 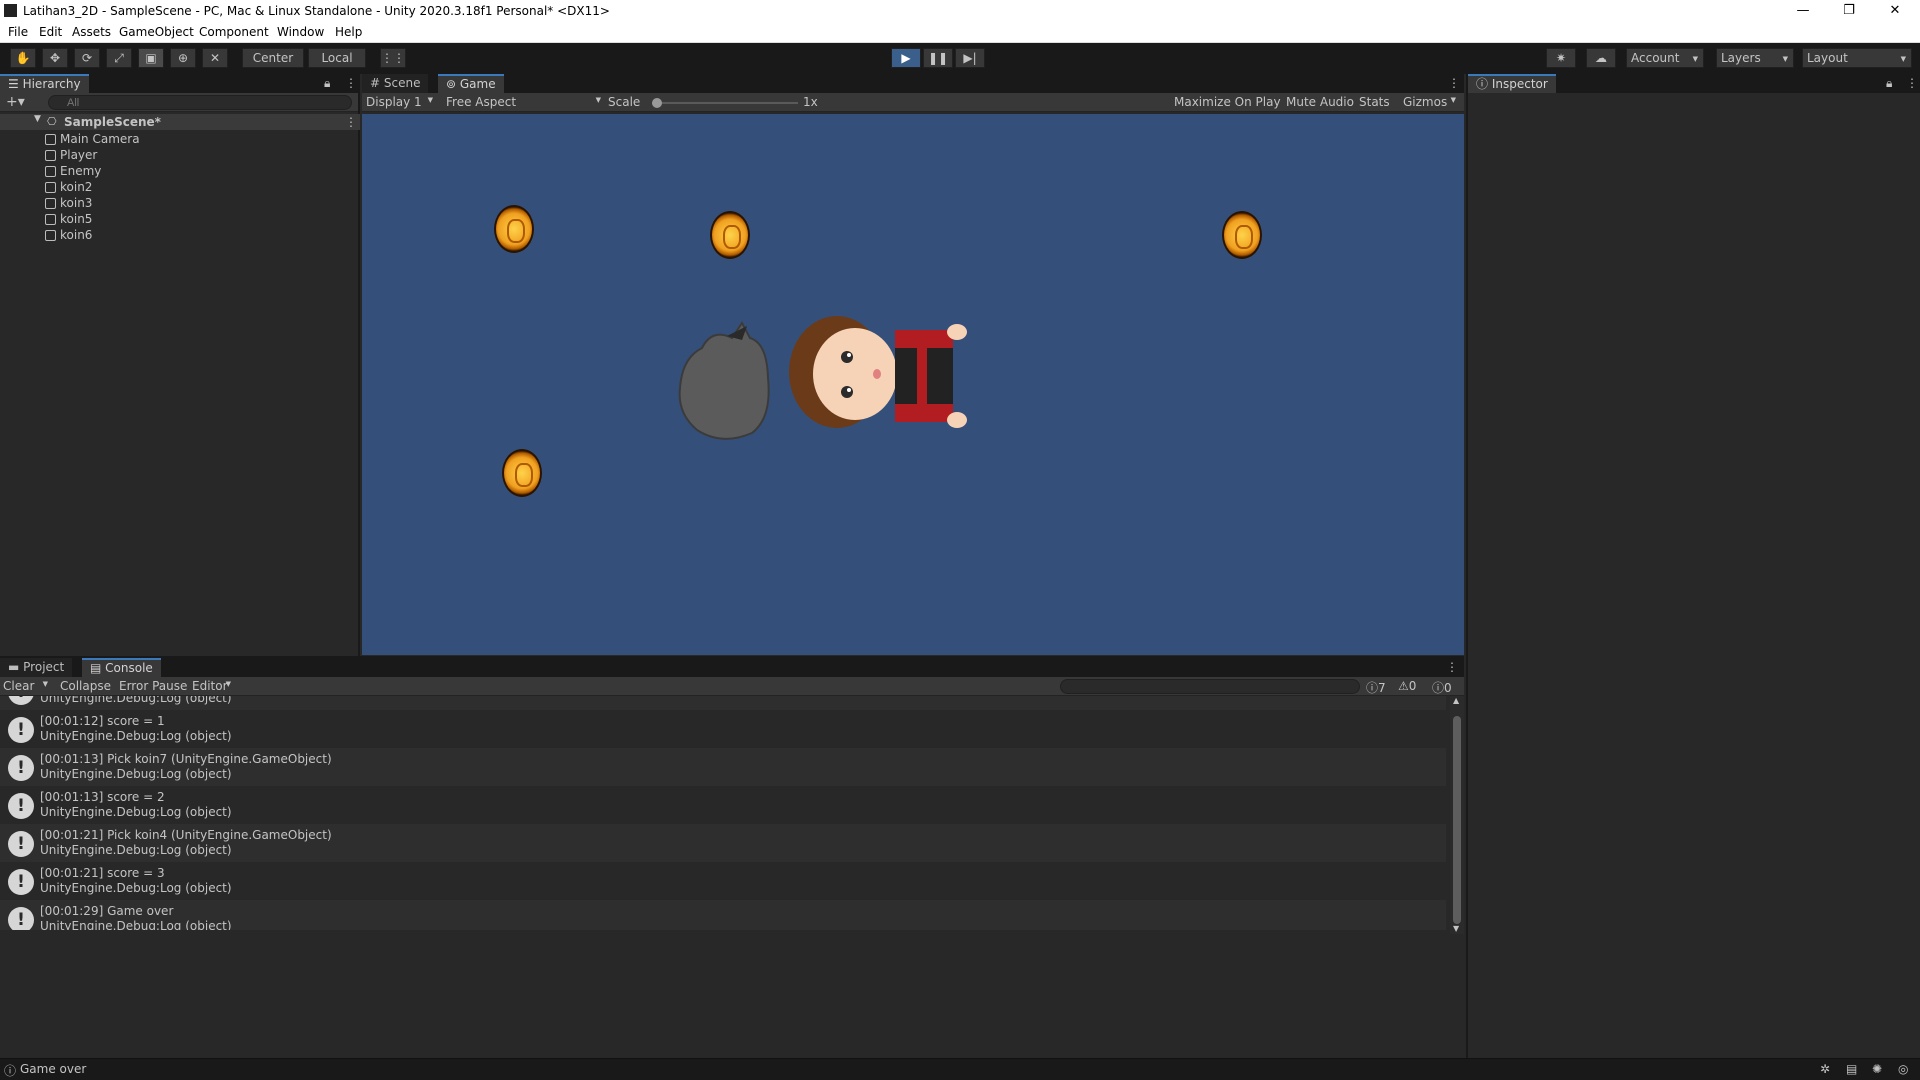 I want to click on mute-audio-toggle: Mute Audio, so click(x=1320, y=102).